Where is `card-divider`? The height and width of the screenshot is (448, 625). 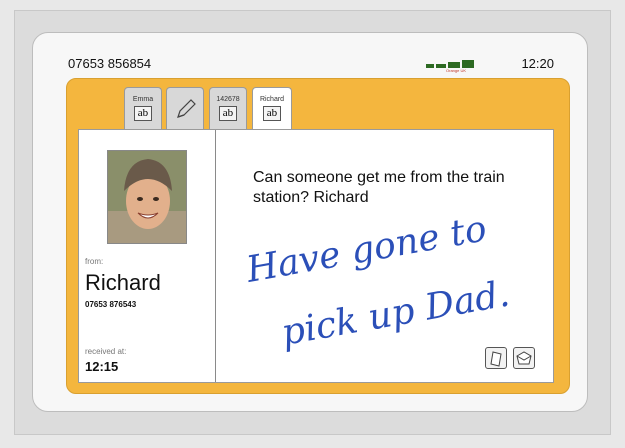
card-divider is located at coordinates (215, 256).